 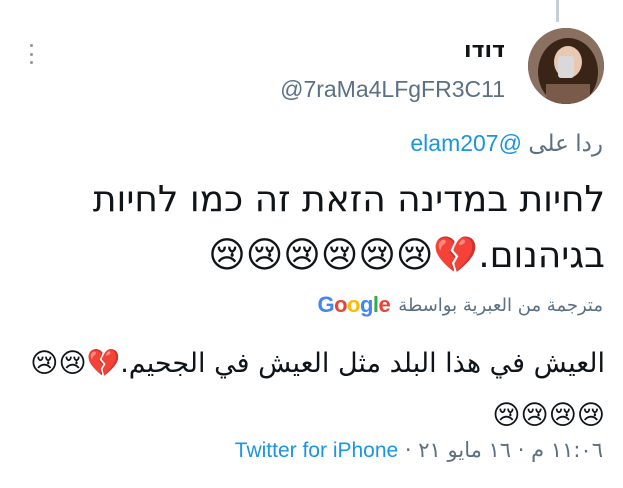 I want to click on display-name: דודו, so click(x=484, y=50).